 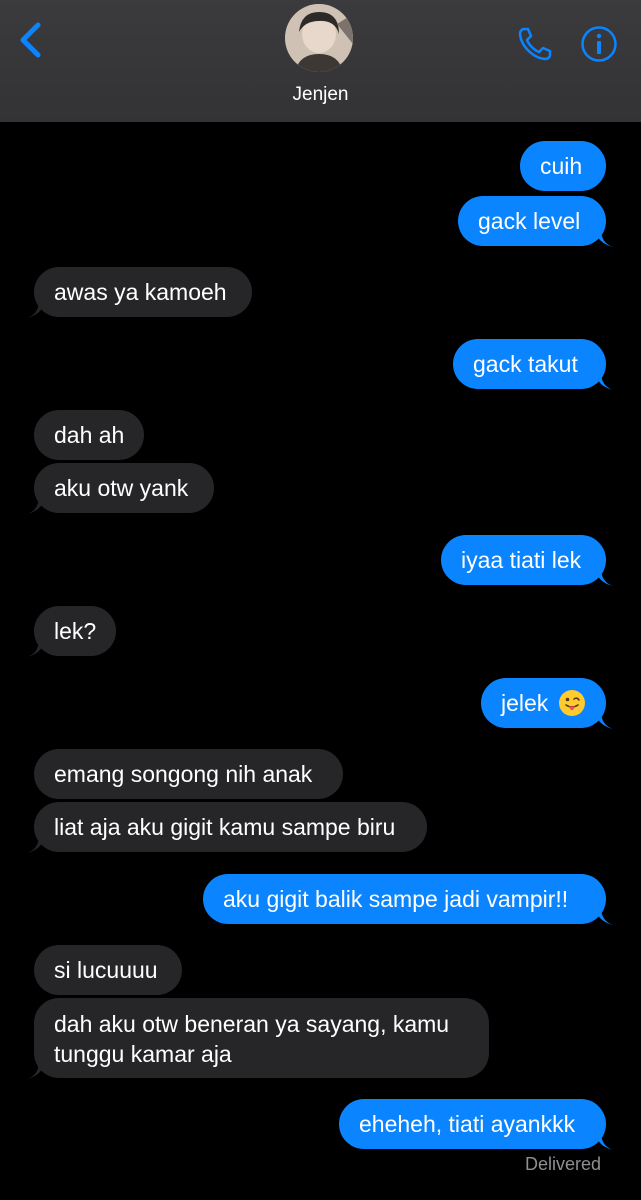 I want to click on info-icon, so click(x=599, y=44).